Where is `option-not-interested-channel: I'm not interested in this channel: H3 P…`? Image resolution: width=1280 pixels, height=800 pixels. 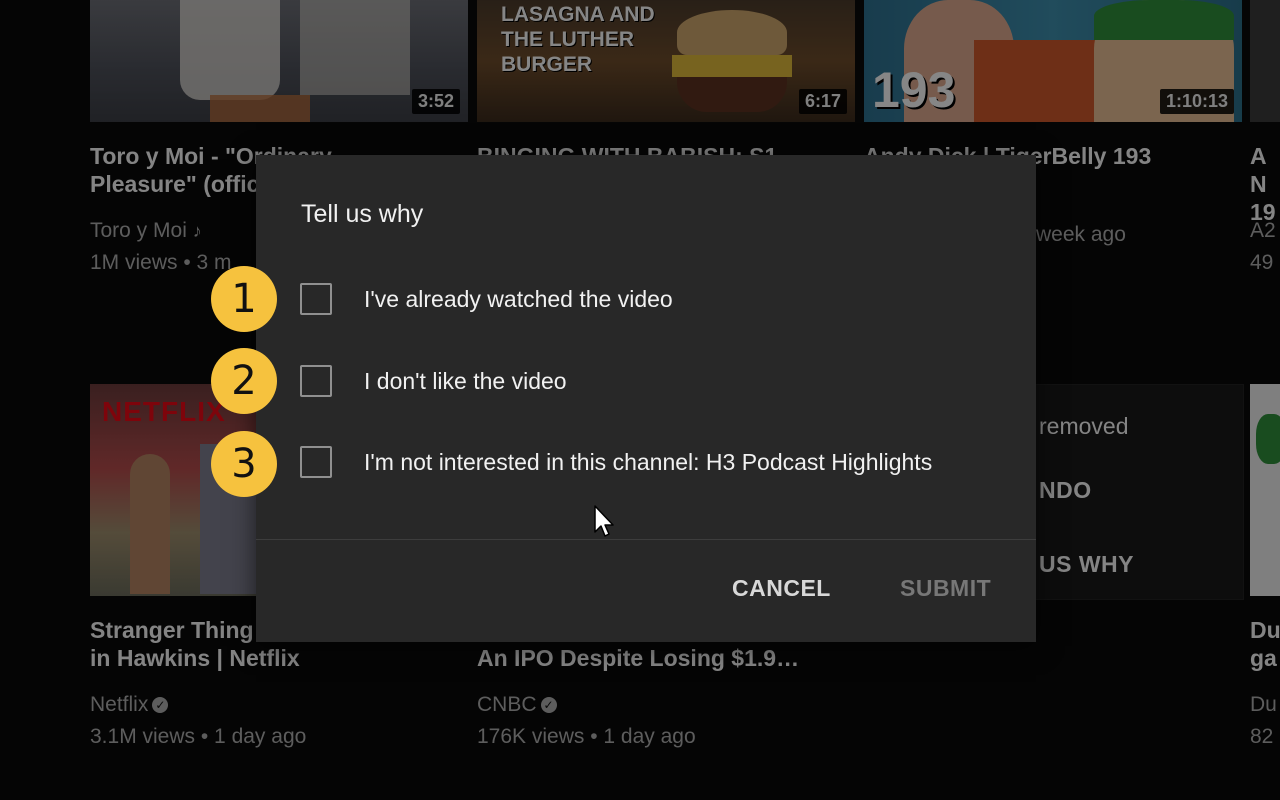 option-not-interested-channel: I'm not interested in this channel: H3 P… is located at coordinates (616, 462).